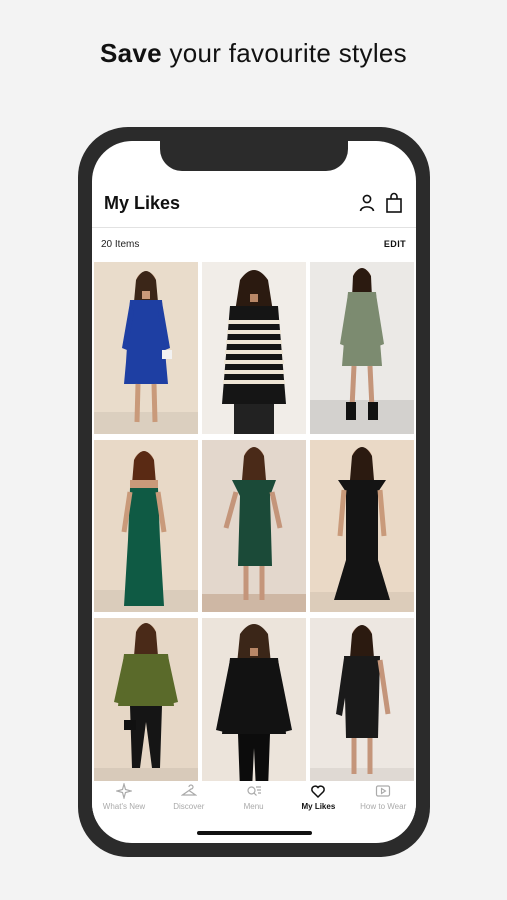  I want to click on play-icon, so click(383, 791).